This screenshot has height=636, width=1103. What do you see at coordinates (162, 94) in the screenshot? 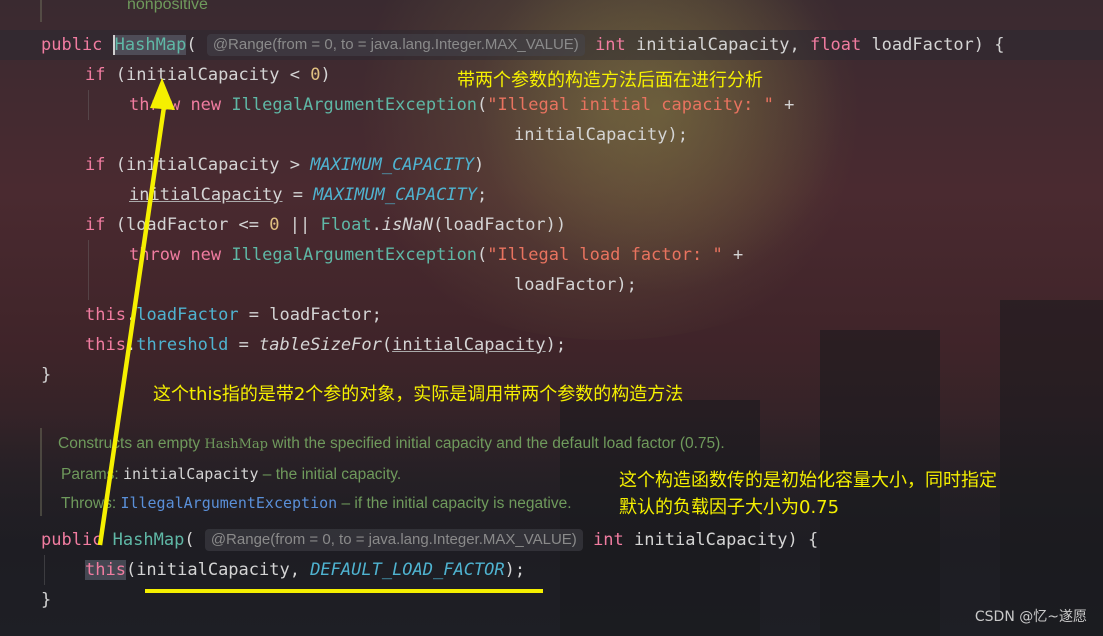
I see `annotation-arrow-head-icon` at bounding box center [162, 94].